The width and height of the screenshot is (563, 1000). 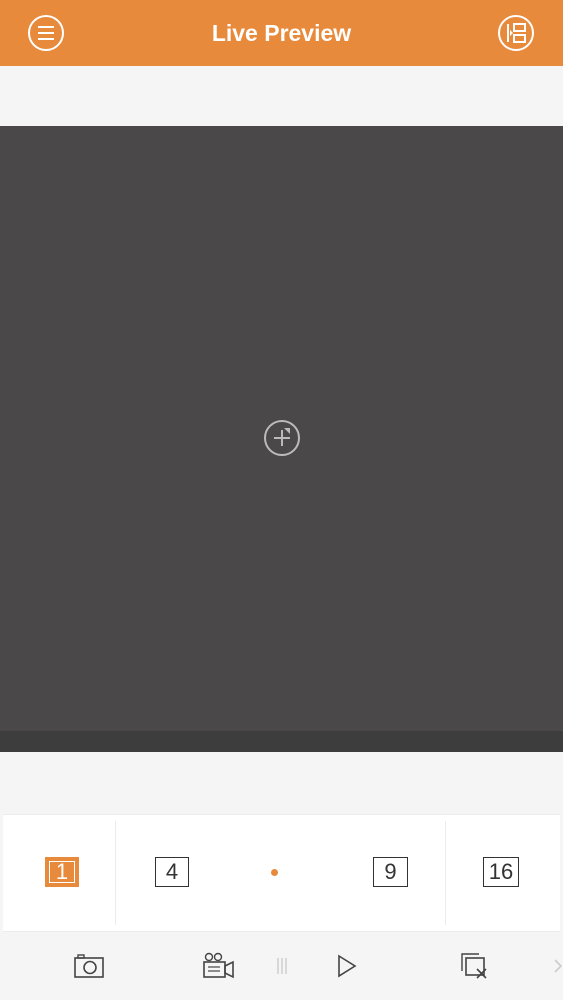 I want to click on layout-4-button: 4, so click(x=172, y=872).